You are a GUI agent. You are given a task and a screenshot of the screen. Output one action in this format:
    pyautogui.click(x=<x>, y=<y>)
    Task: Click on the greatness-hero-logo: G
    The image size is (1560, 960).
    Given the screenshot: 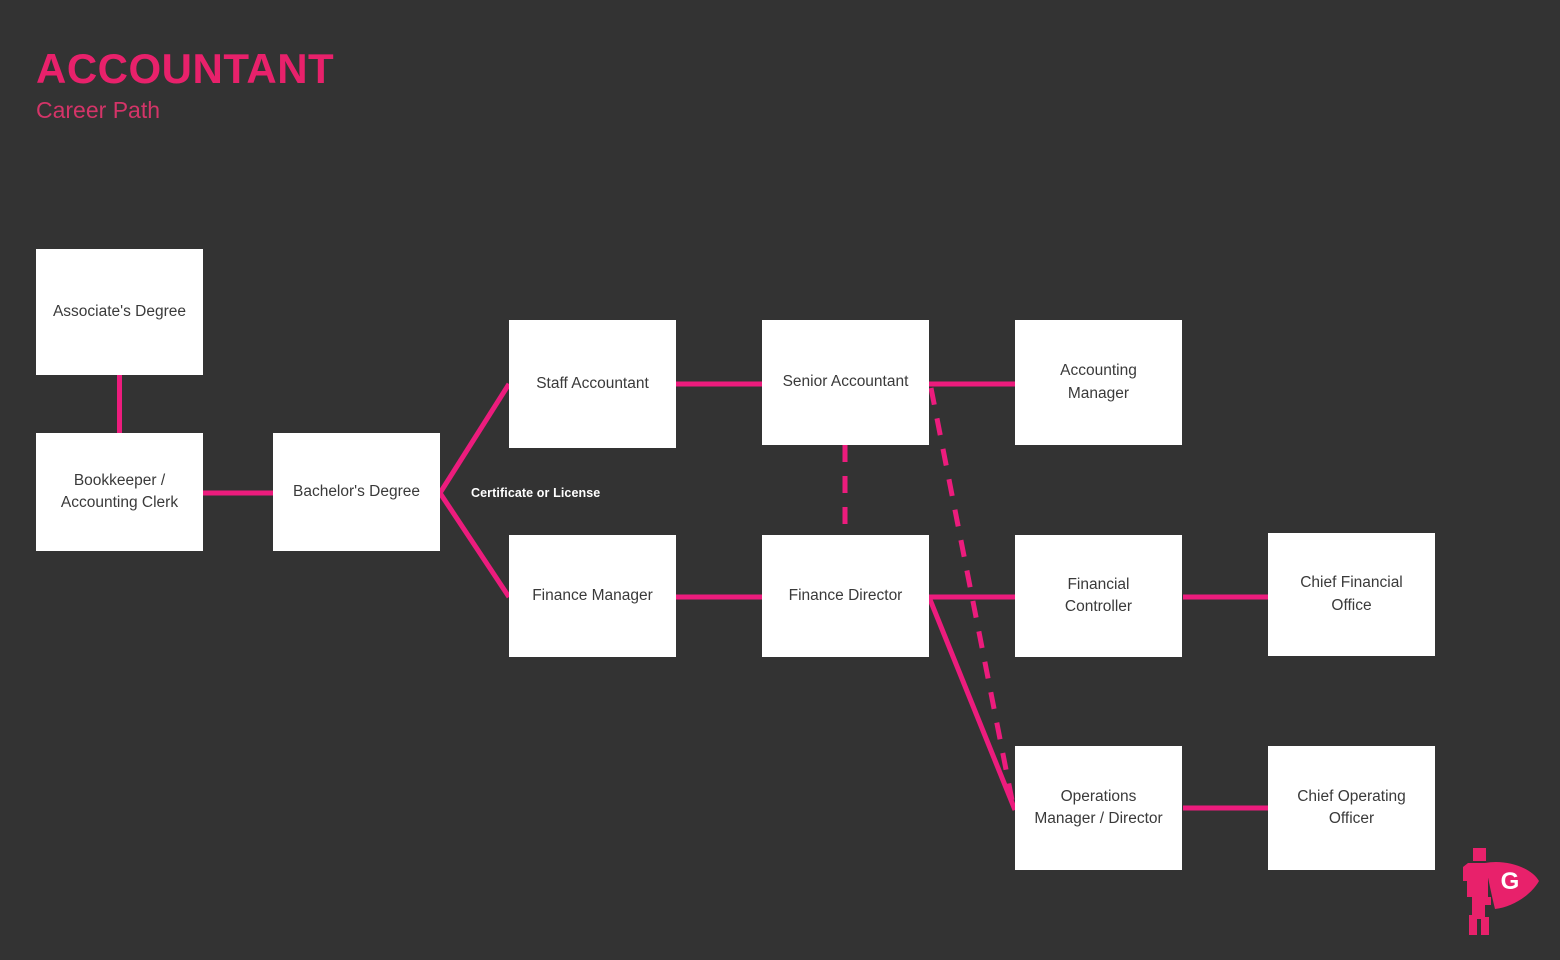 What is the action you would take?
    pyautogui.click(x=1501, y=891)
    